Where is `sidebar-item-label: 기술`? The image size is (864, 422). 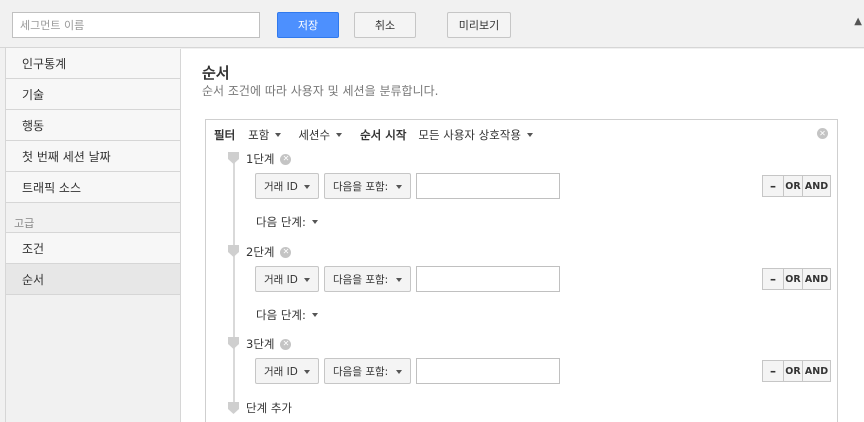
sidebar-item-label: 기술 is located at coordinates (33, 94).